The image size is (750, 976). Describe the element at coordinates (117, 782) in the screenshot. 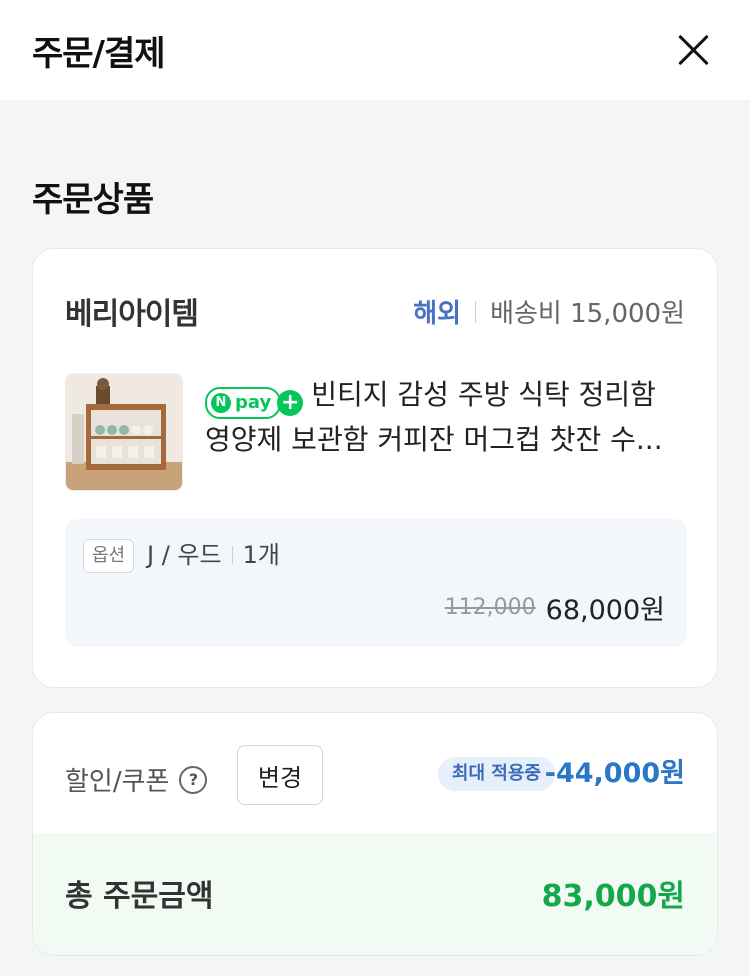

I see `discount-label-text: 할인/쿠폰` at that location.